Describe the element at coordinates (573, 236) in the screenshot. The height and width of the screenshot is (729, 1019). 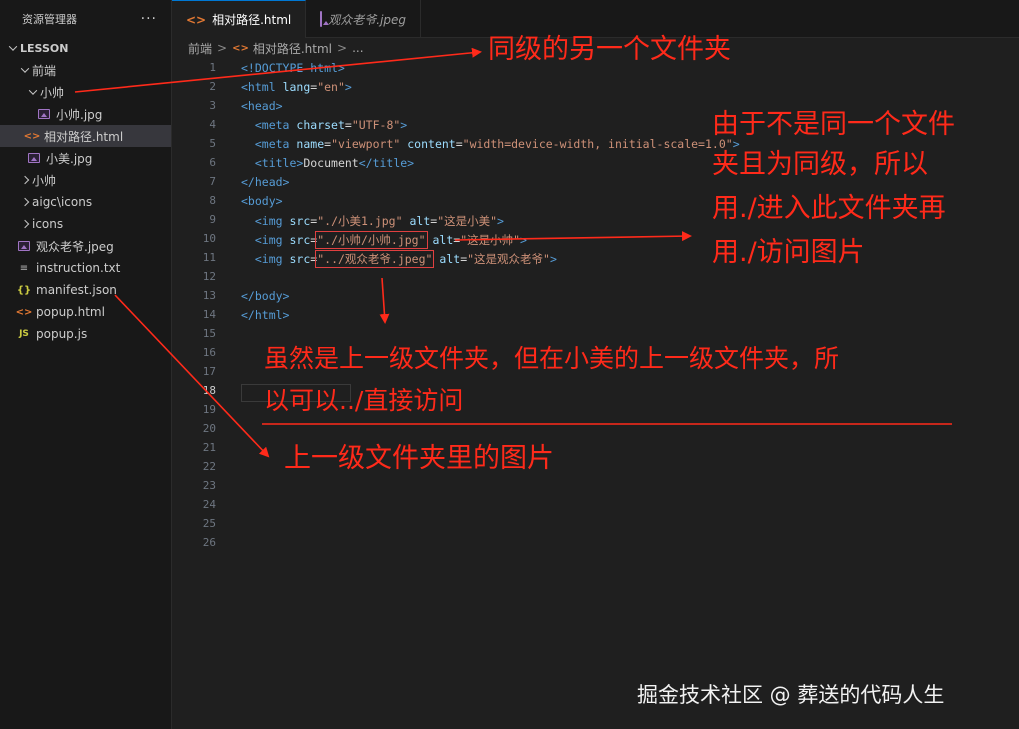
I see `arrow-to-subfolder-note` at that location.